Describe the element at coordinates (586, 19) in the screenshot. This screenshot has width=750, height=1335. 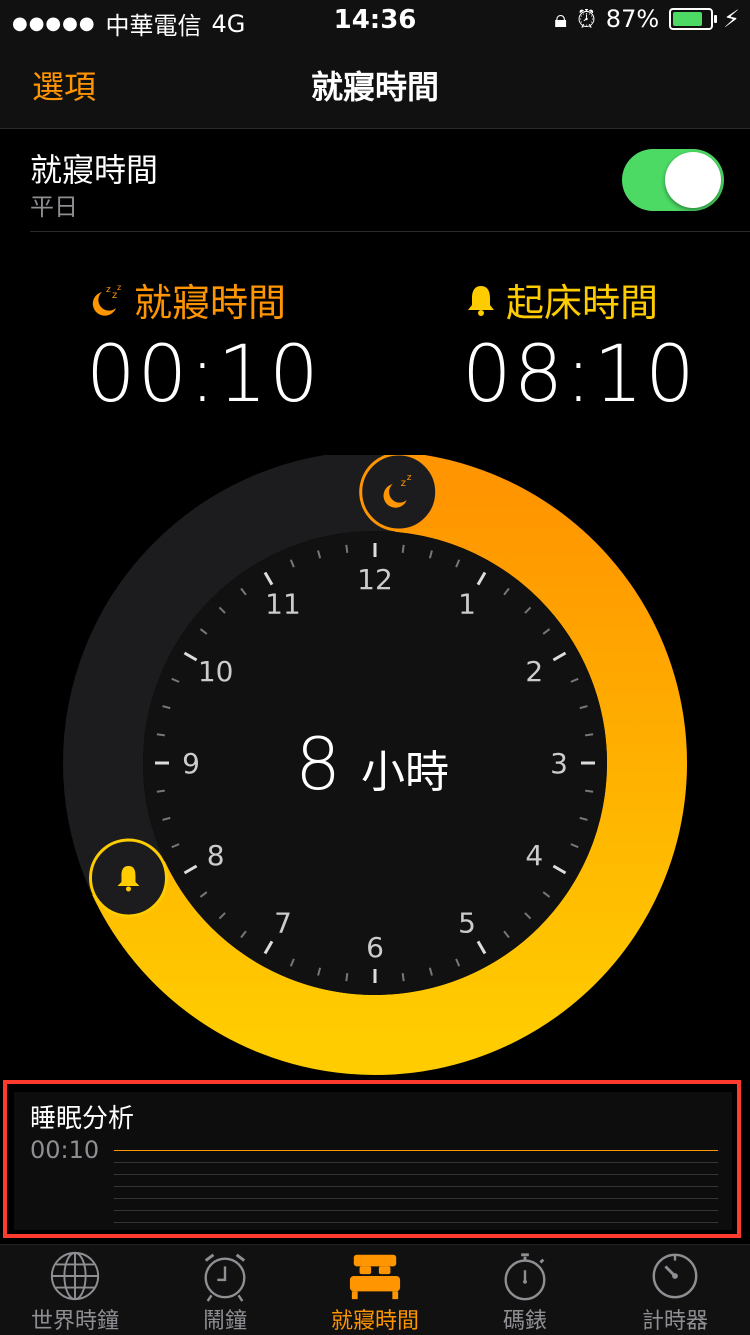
I see `alarm-status-icon: ⏰︎` at that location.